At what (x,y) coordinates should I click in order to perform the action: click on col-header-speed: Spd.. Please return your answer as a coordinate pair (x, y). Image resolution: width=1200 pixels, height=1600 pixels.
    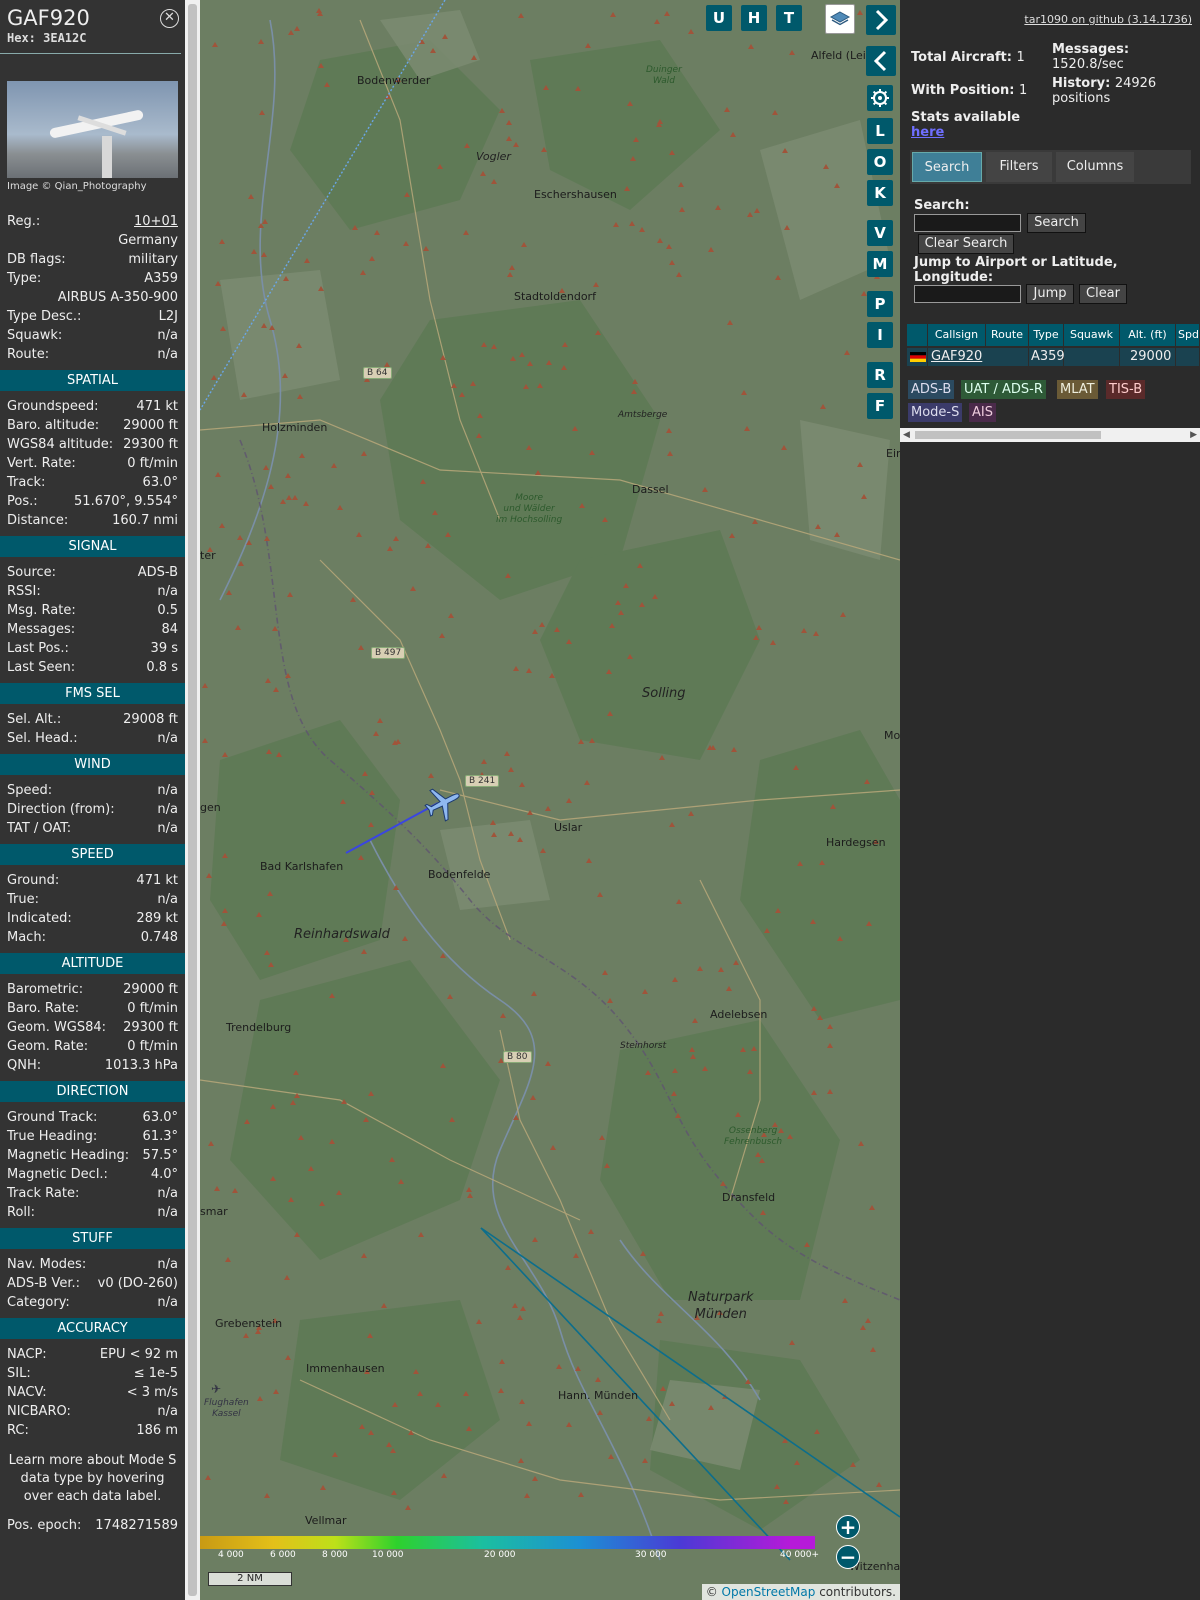
    Looking at the image, I should click on (1188, 335).